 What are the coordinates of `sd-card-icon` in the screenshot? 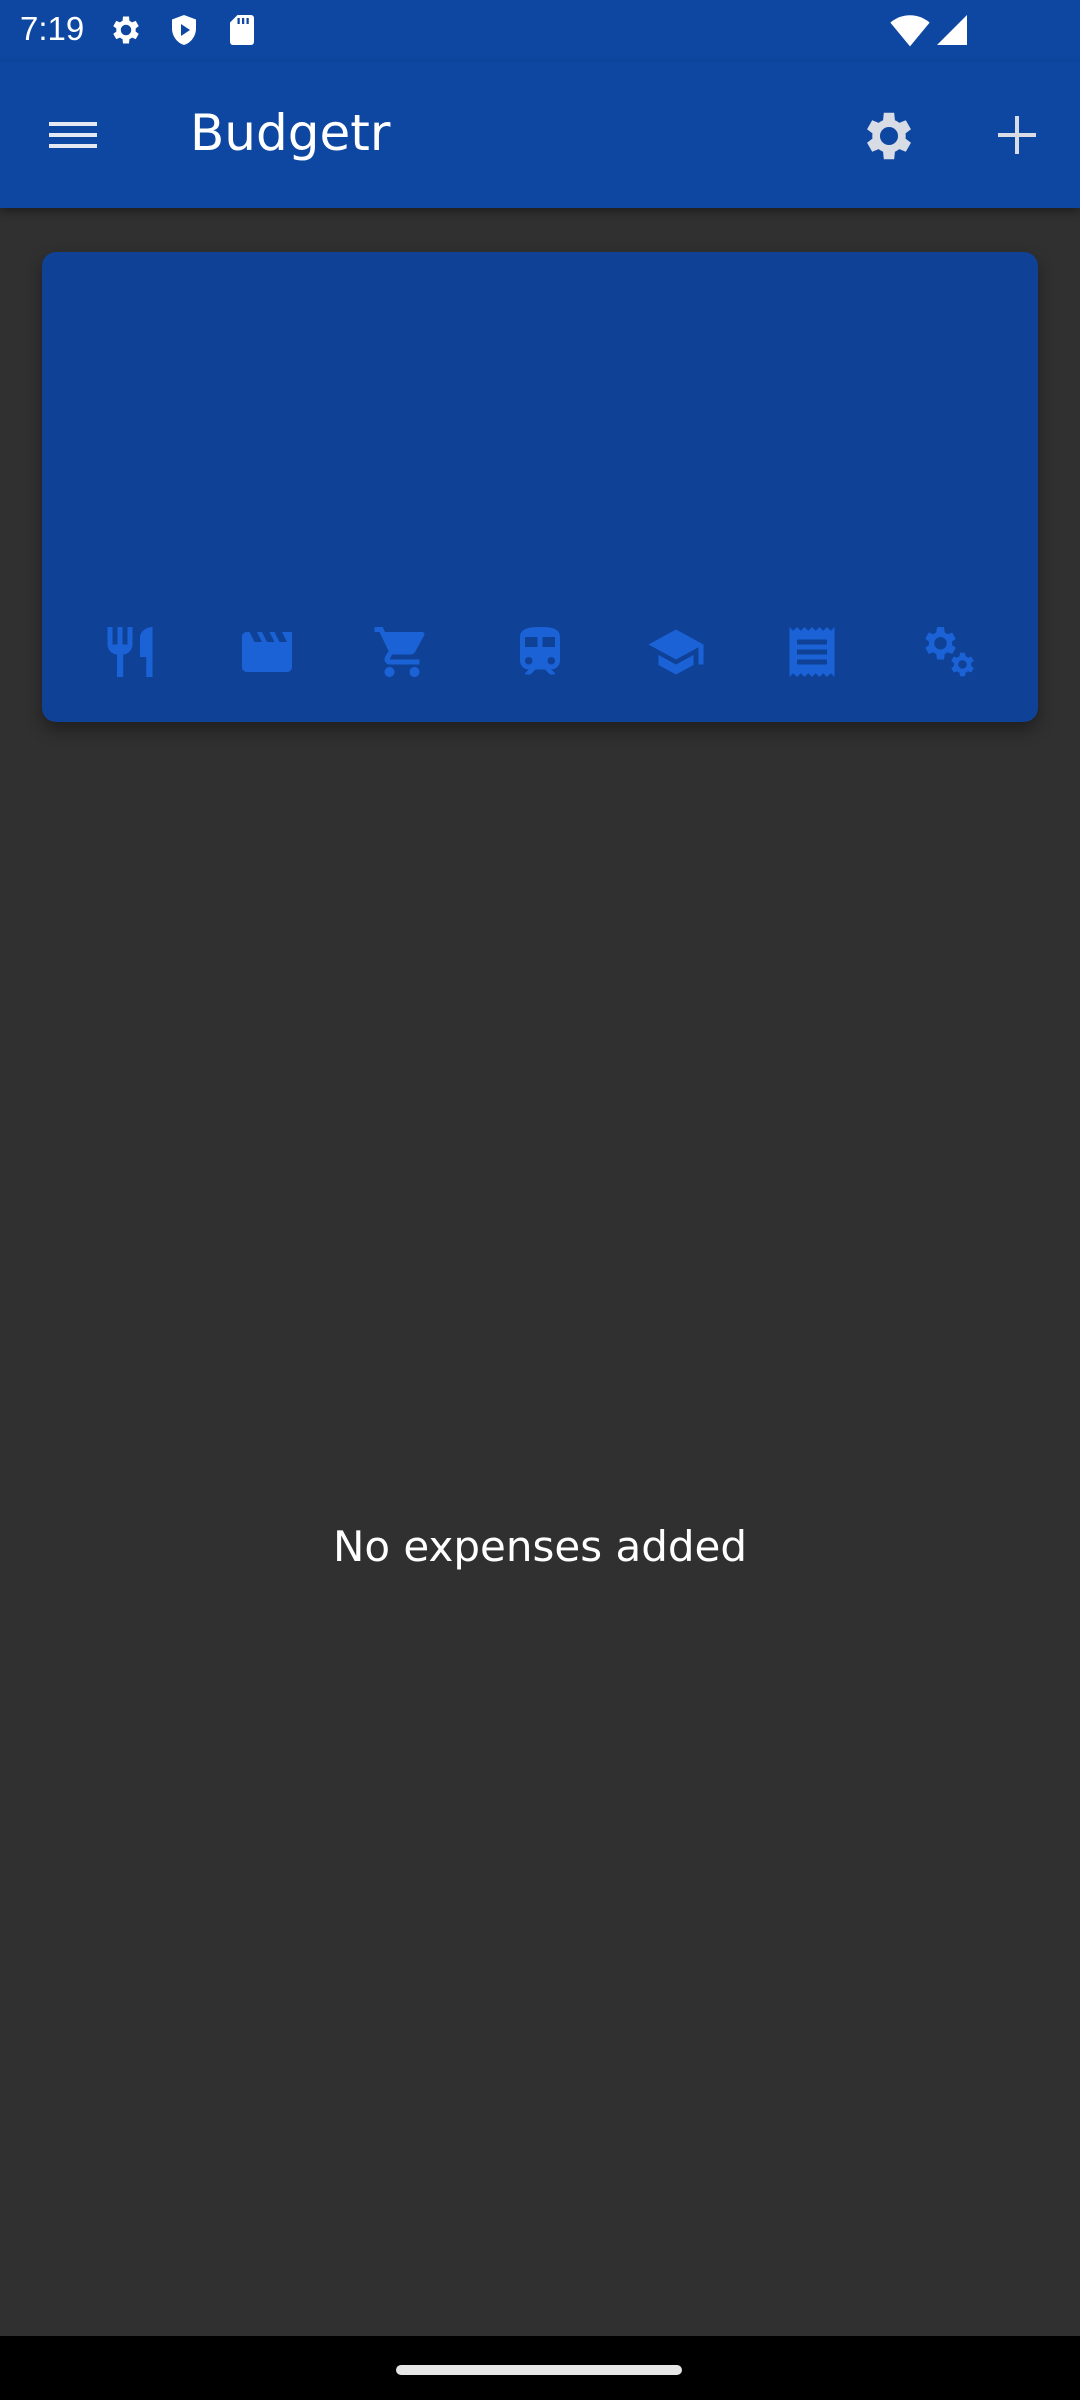 It's located at (242, 30).